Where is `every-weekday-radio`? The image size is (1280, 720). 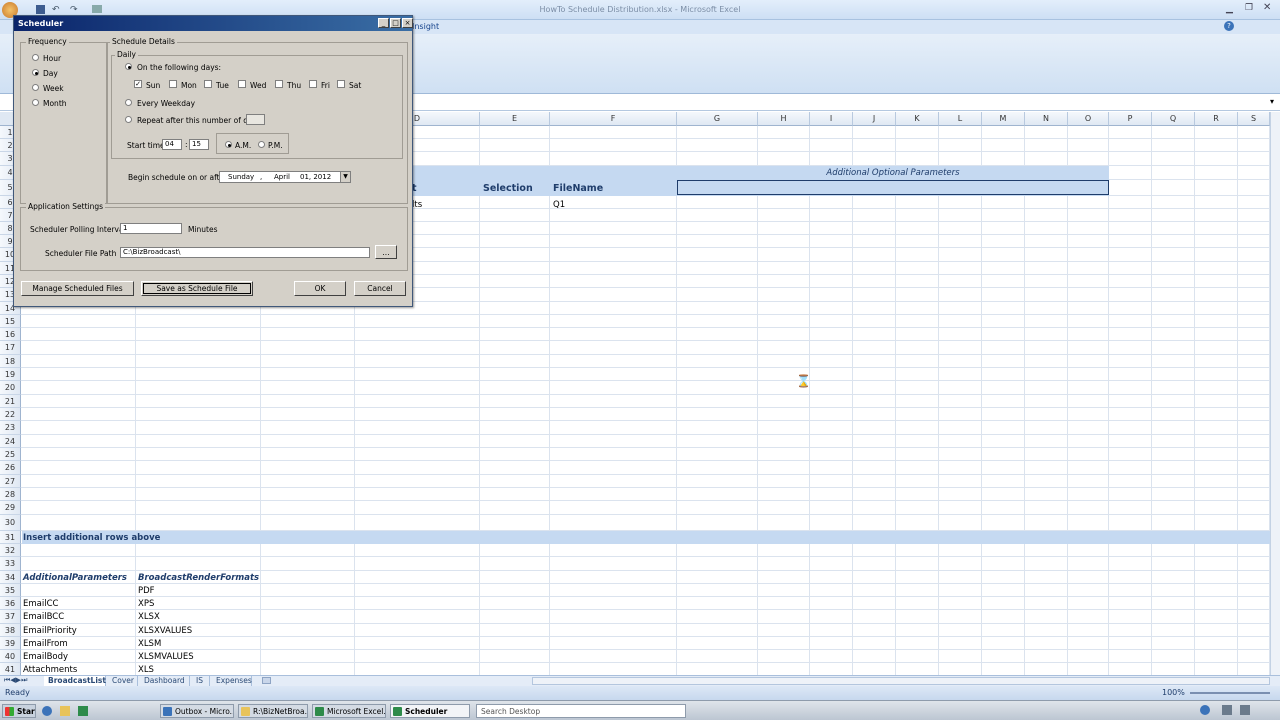 every-weekday-radio is located at coordinates (128, 102).